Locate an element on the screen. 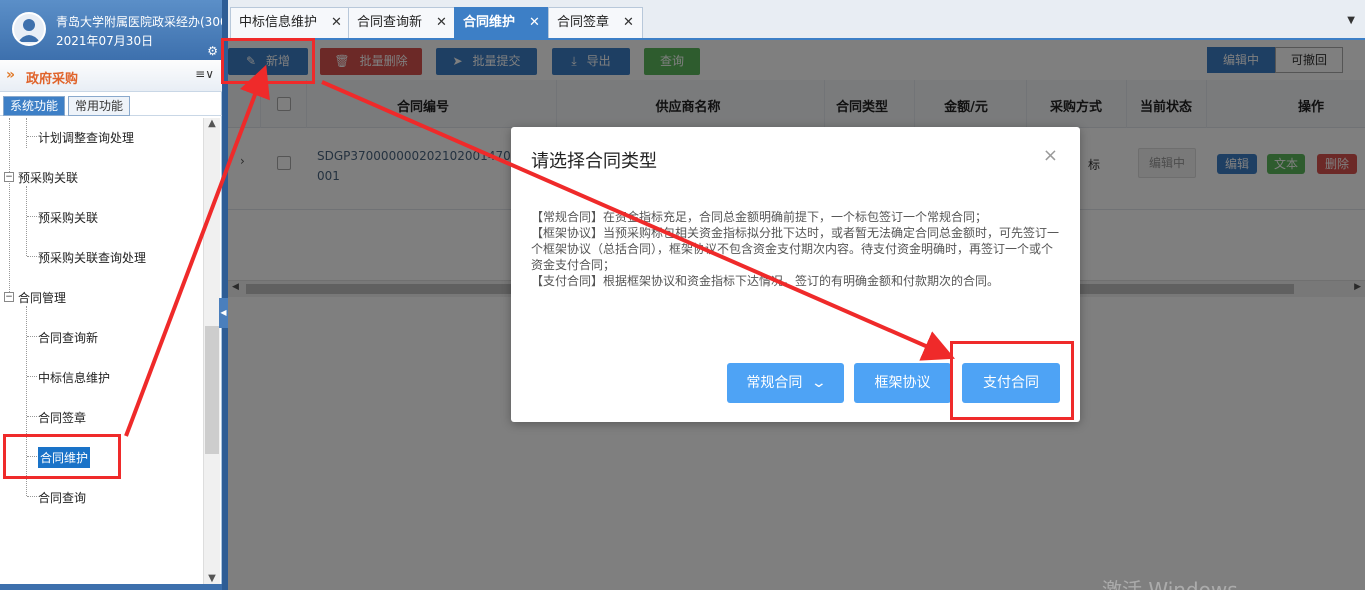 The height and width of the screenshot is (590, 1365). tab-bid-info: 中标信息维护 ✕ is located at coordinates (290, 22).